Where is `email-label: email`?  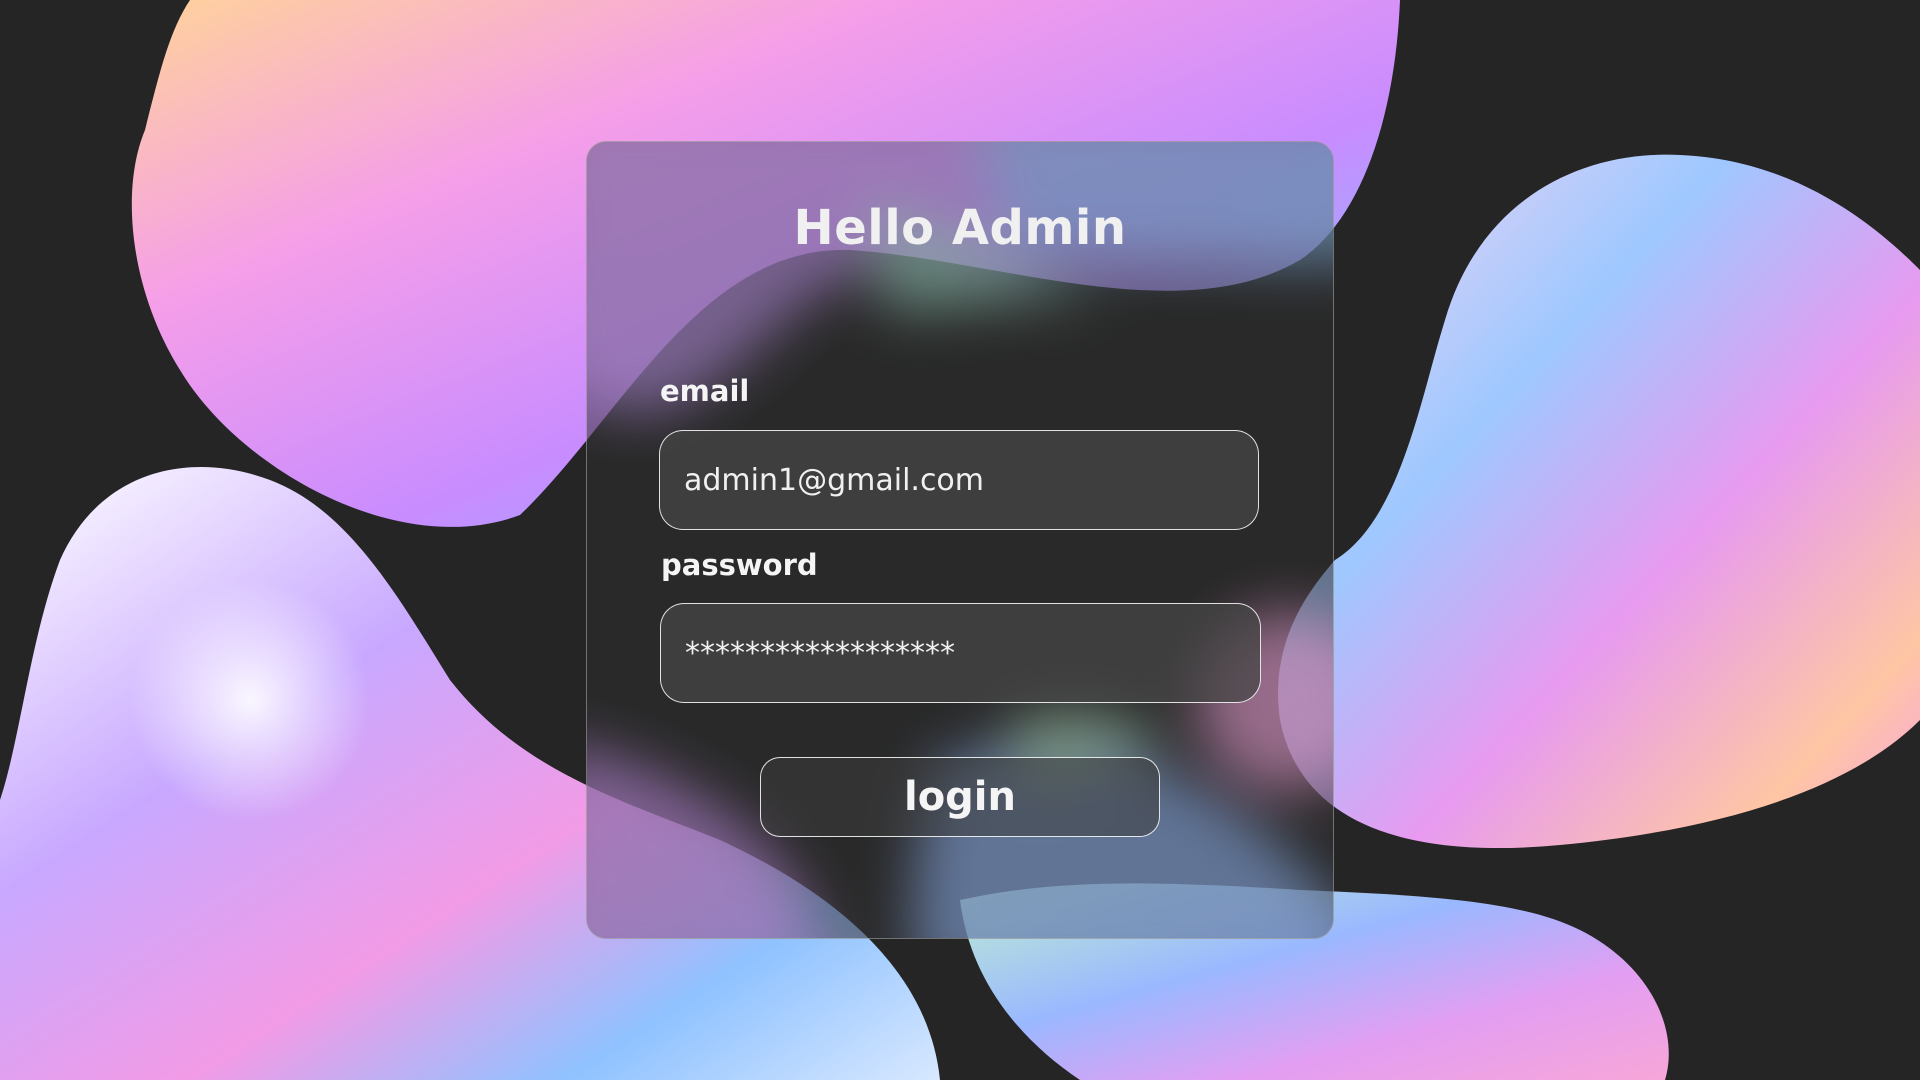 email-label: email is located at coordinates (705, 391).